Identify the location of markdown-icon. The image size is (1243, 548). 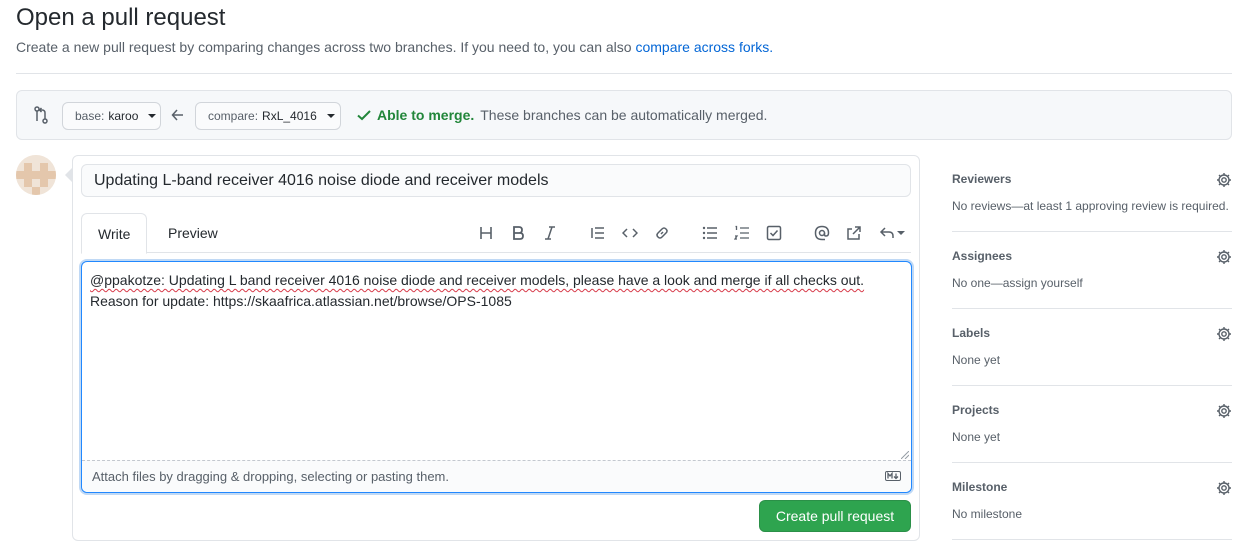
(893, 476).